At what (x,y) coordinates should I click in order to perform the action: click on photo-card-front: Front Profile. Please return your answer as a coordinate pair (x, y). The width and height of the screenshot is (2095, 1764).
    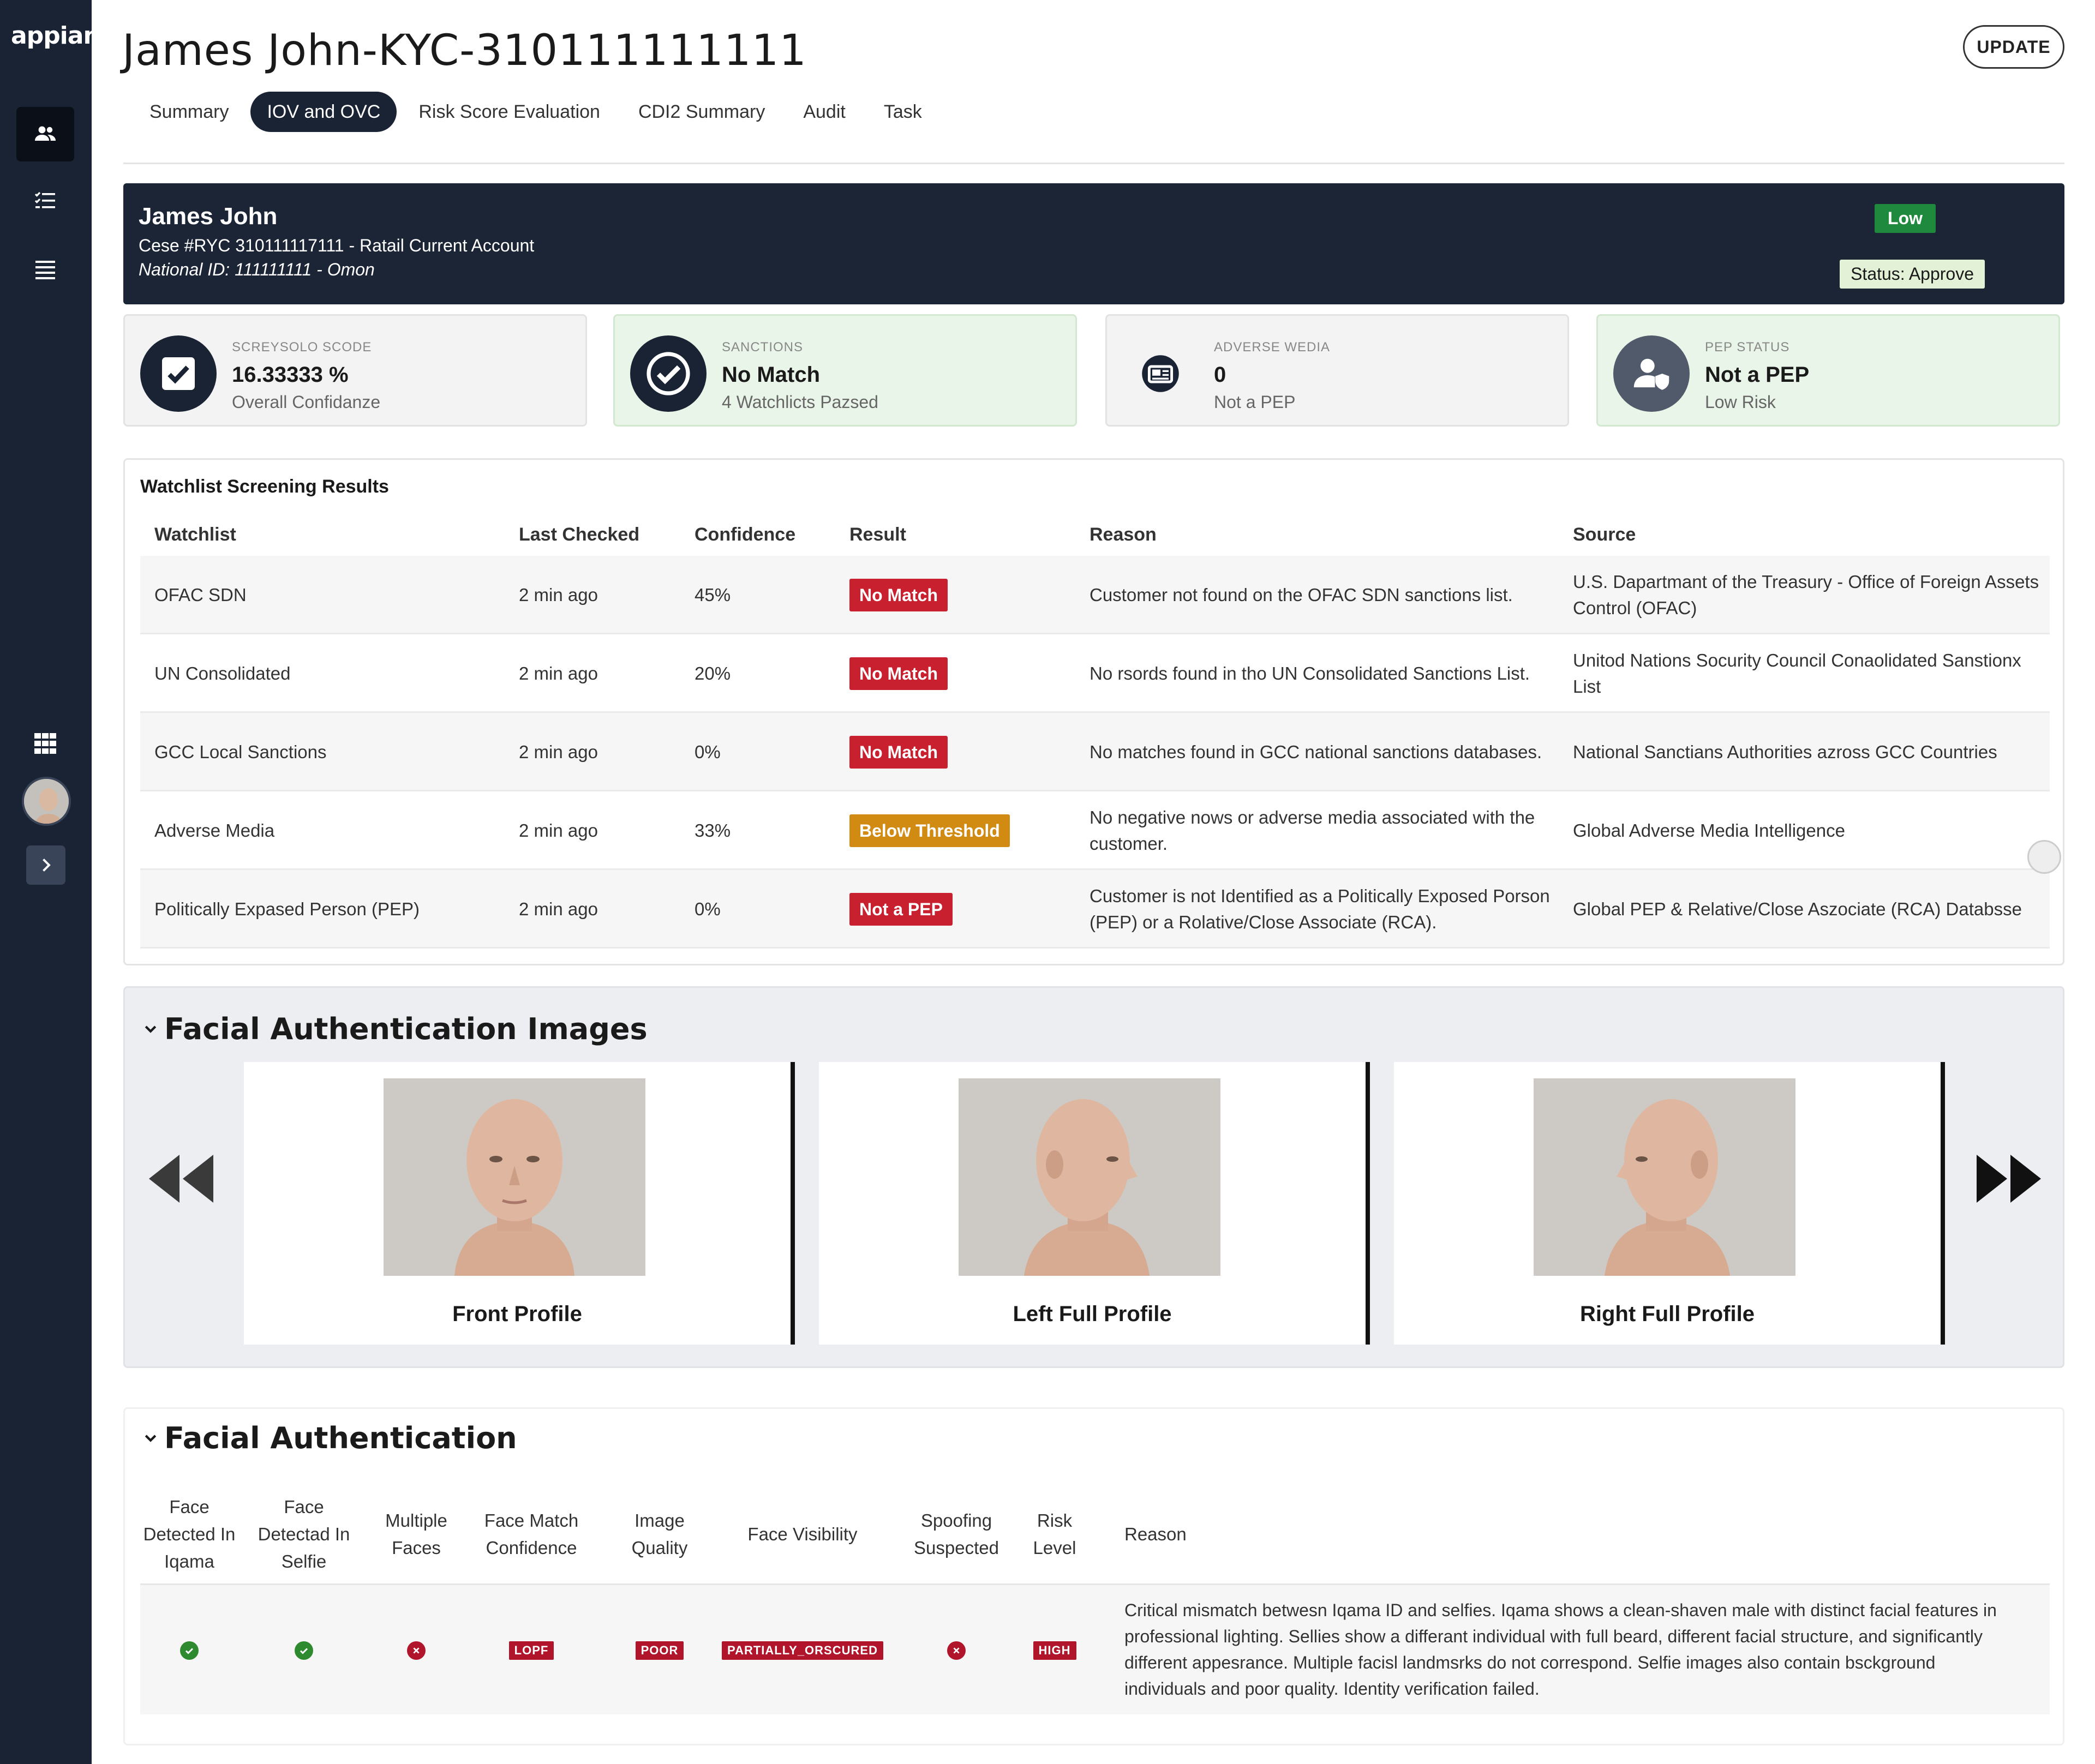
    Looking at the image, I should click on (519, 1203).